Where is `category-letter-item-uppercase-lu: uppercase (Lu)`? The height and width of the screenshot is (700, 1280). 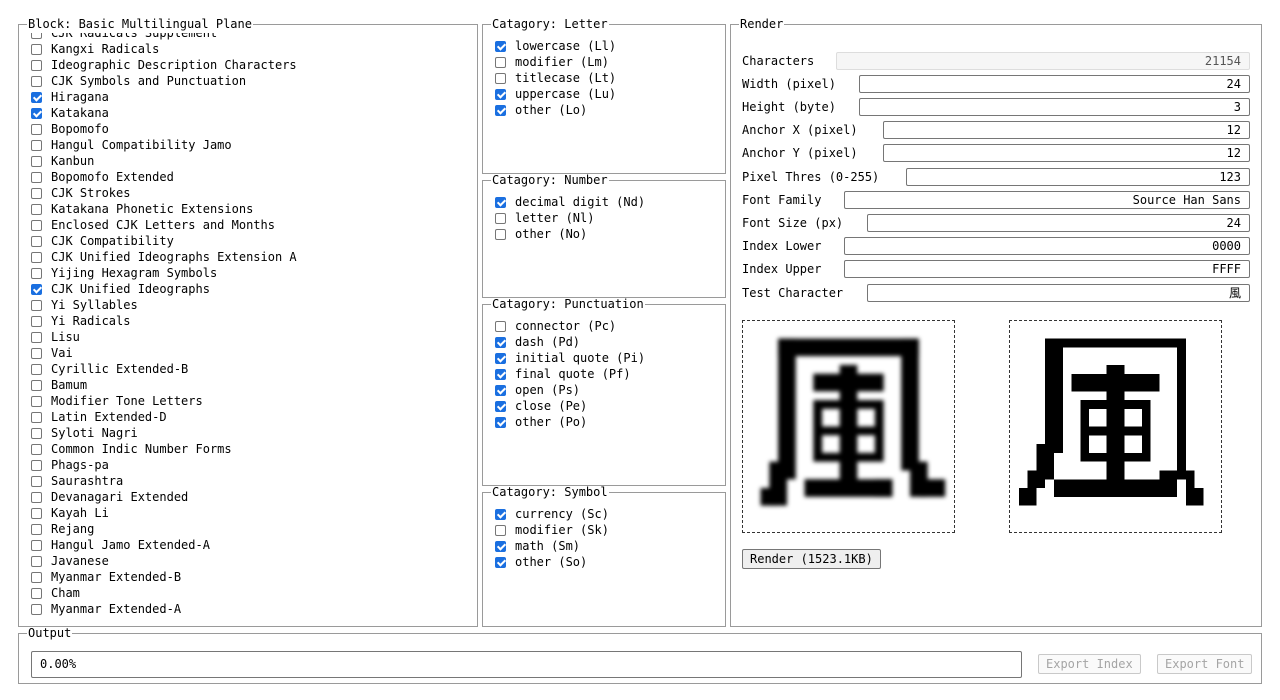
category-letter-item-uppercase-lu: uppercase (Lu) is located at coordinates (605, 94).